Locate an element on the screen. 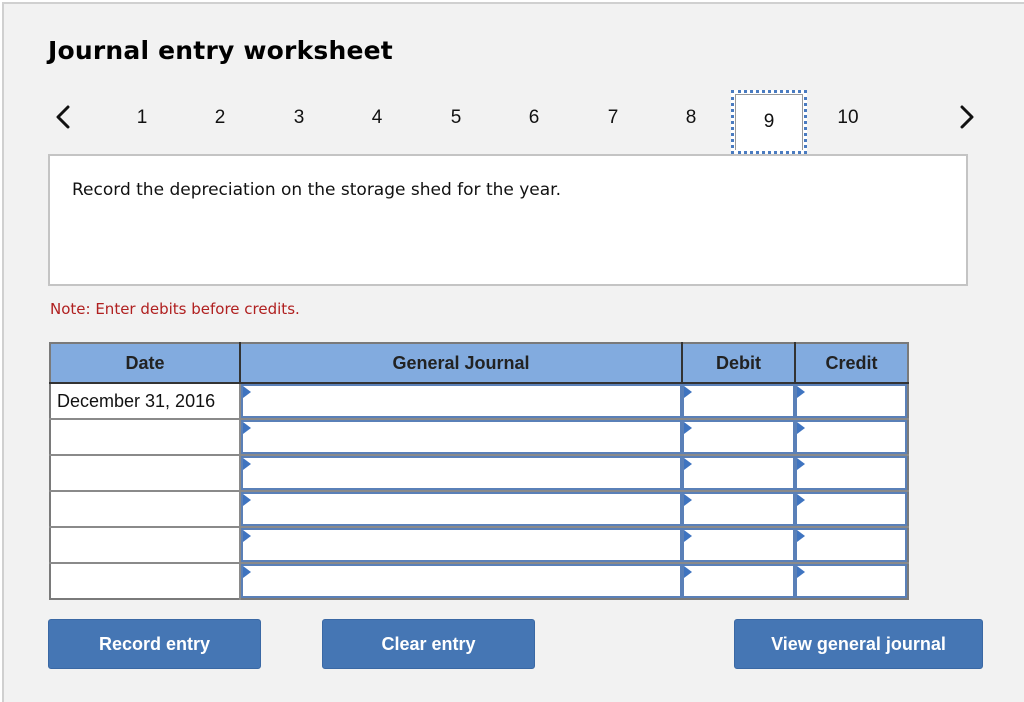 This screenshot has height=702, width=1024. column-header-debit: Debit is located at coordinates (739, 363).